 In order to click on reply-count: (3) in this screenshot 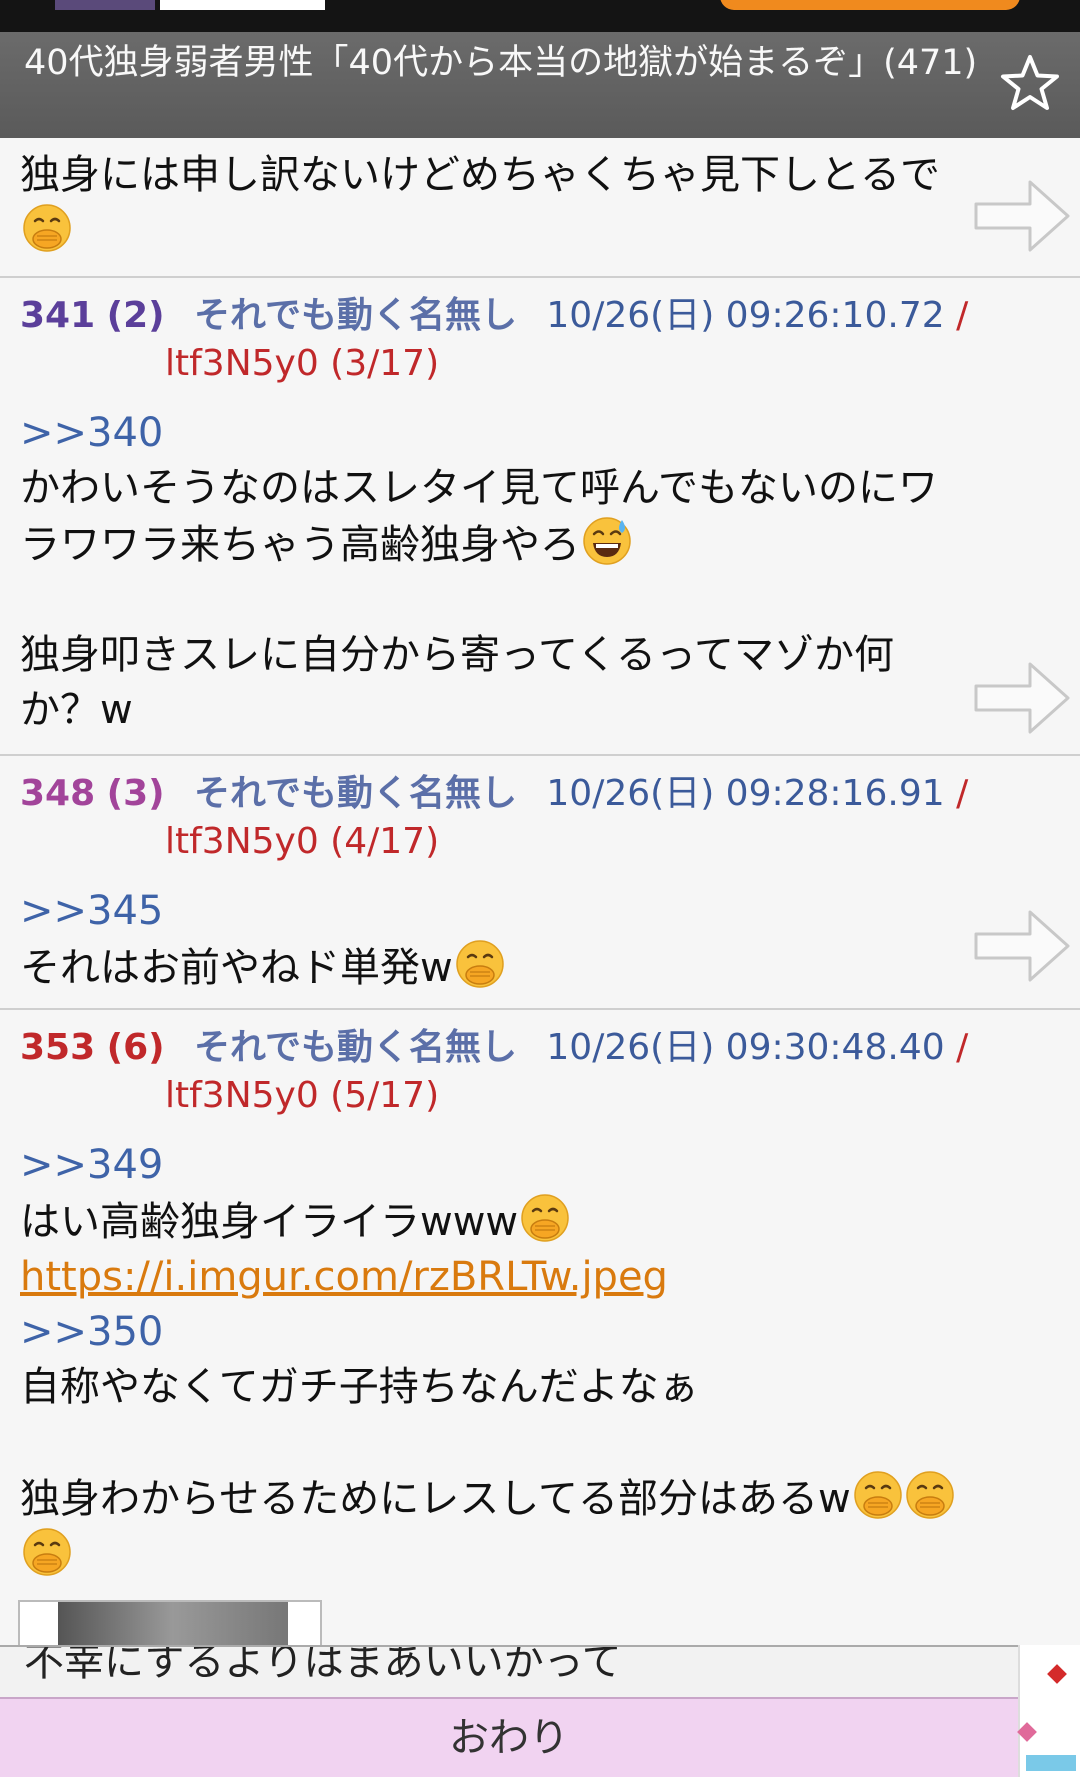, I will do `click(136, 793)`.